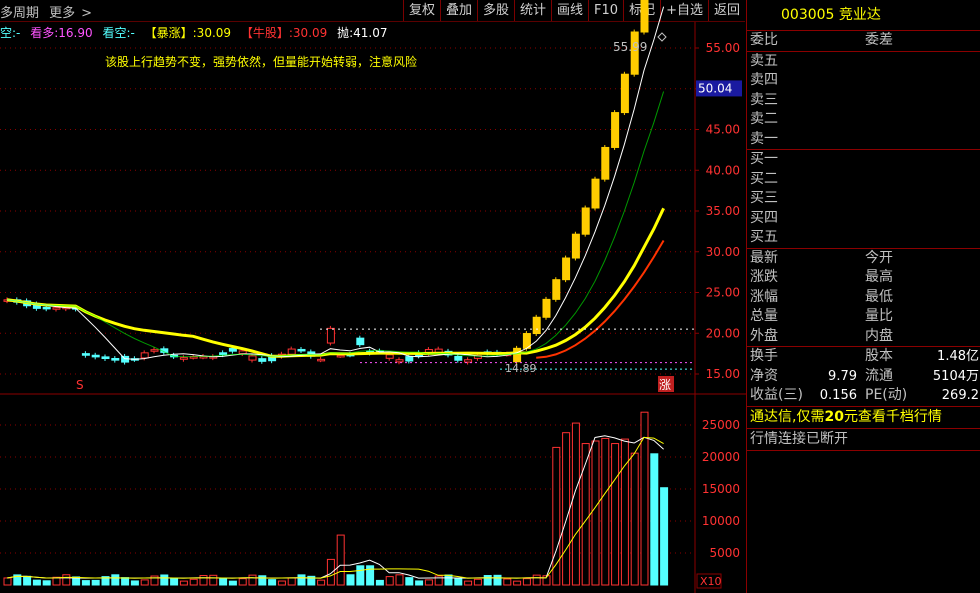 The height and width of the screenshot is (593, 980). Describe the element at coordinates (879, 277) in the screenshot. I see `row-label: 最高` at that location.